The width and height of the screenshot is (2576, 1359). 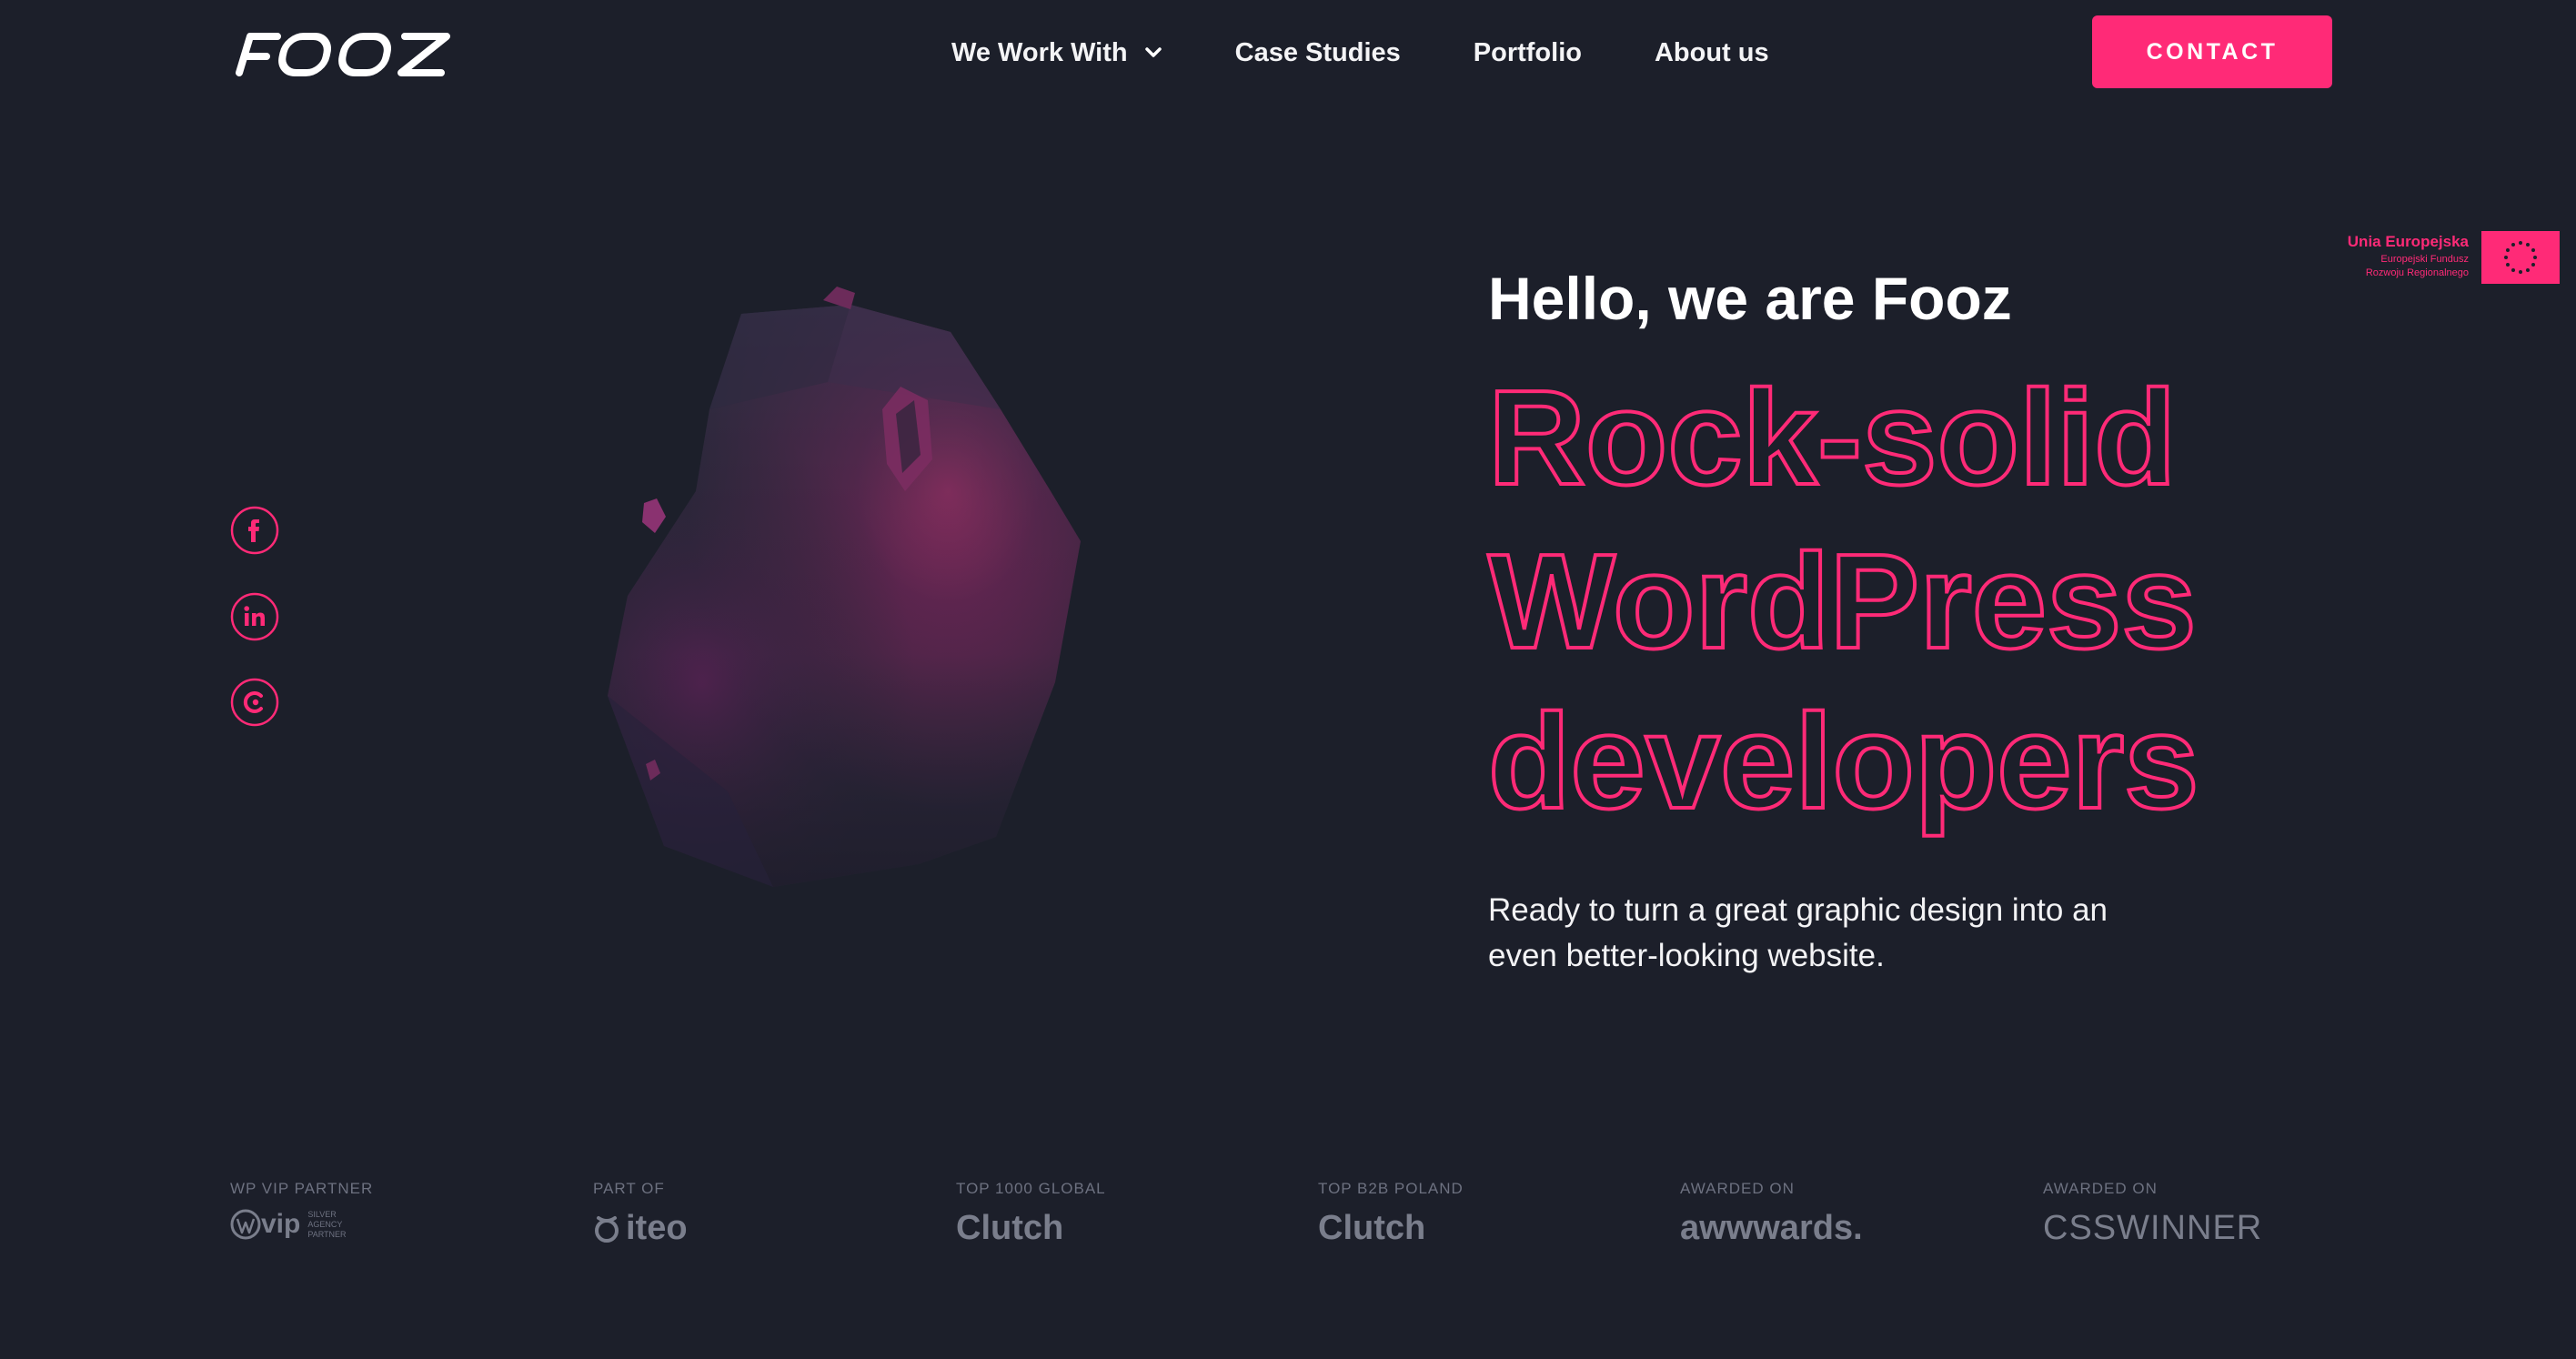 I want to click on eu-subtitle-line2: Rozwoju Regionalnego, so click(x=2417, y=273).